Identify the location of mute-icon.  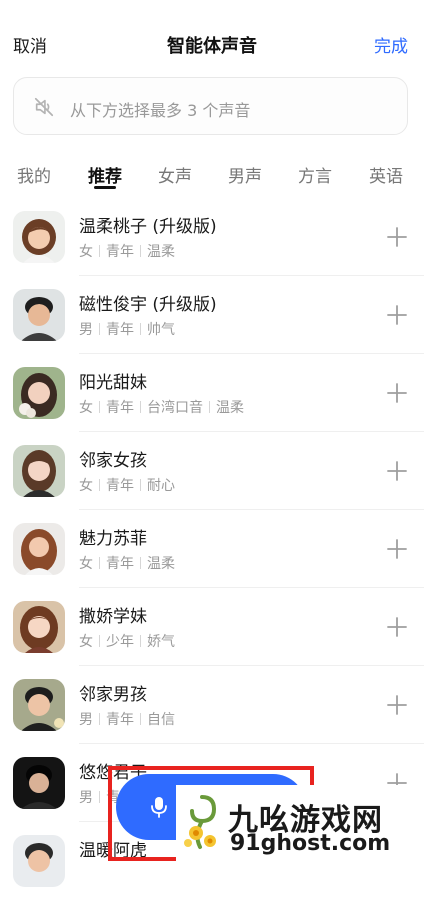
(44, 107).